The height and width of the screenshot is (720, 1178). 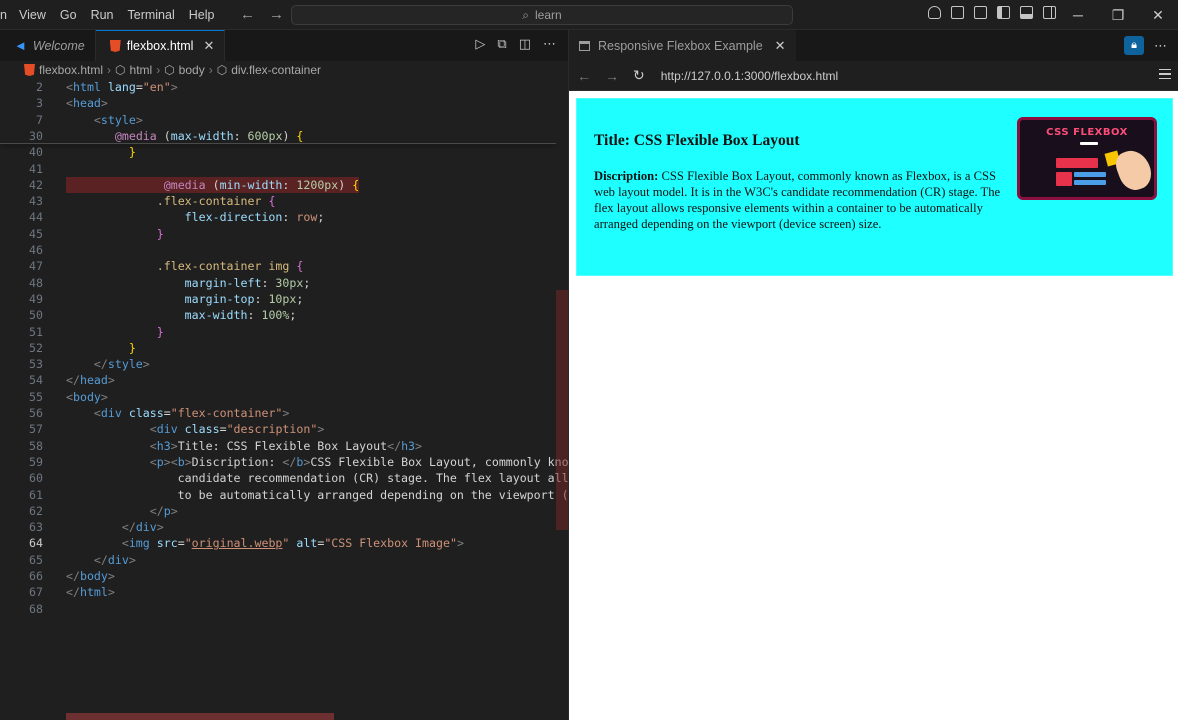 What do you see at coordinates (1087, 158) in the screenshot?
I see `flexbox-image: CSS FLEXBOX` at bounding box center [1087, 158].